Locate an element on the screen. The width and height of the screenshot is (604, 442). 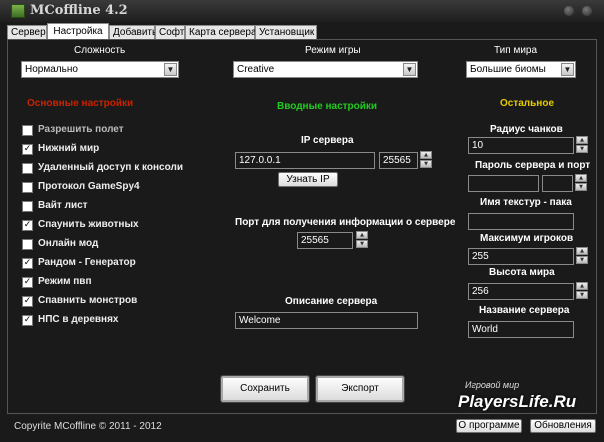
checkbox-label: НПС в деревнях is located at coordinates (78, 319).